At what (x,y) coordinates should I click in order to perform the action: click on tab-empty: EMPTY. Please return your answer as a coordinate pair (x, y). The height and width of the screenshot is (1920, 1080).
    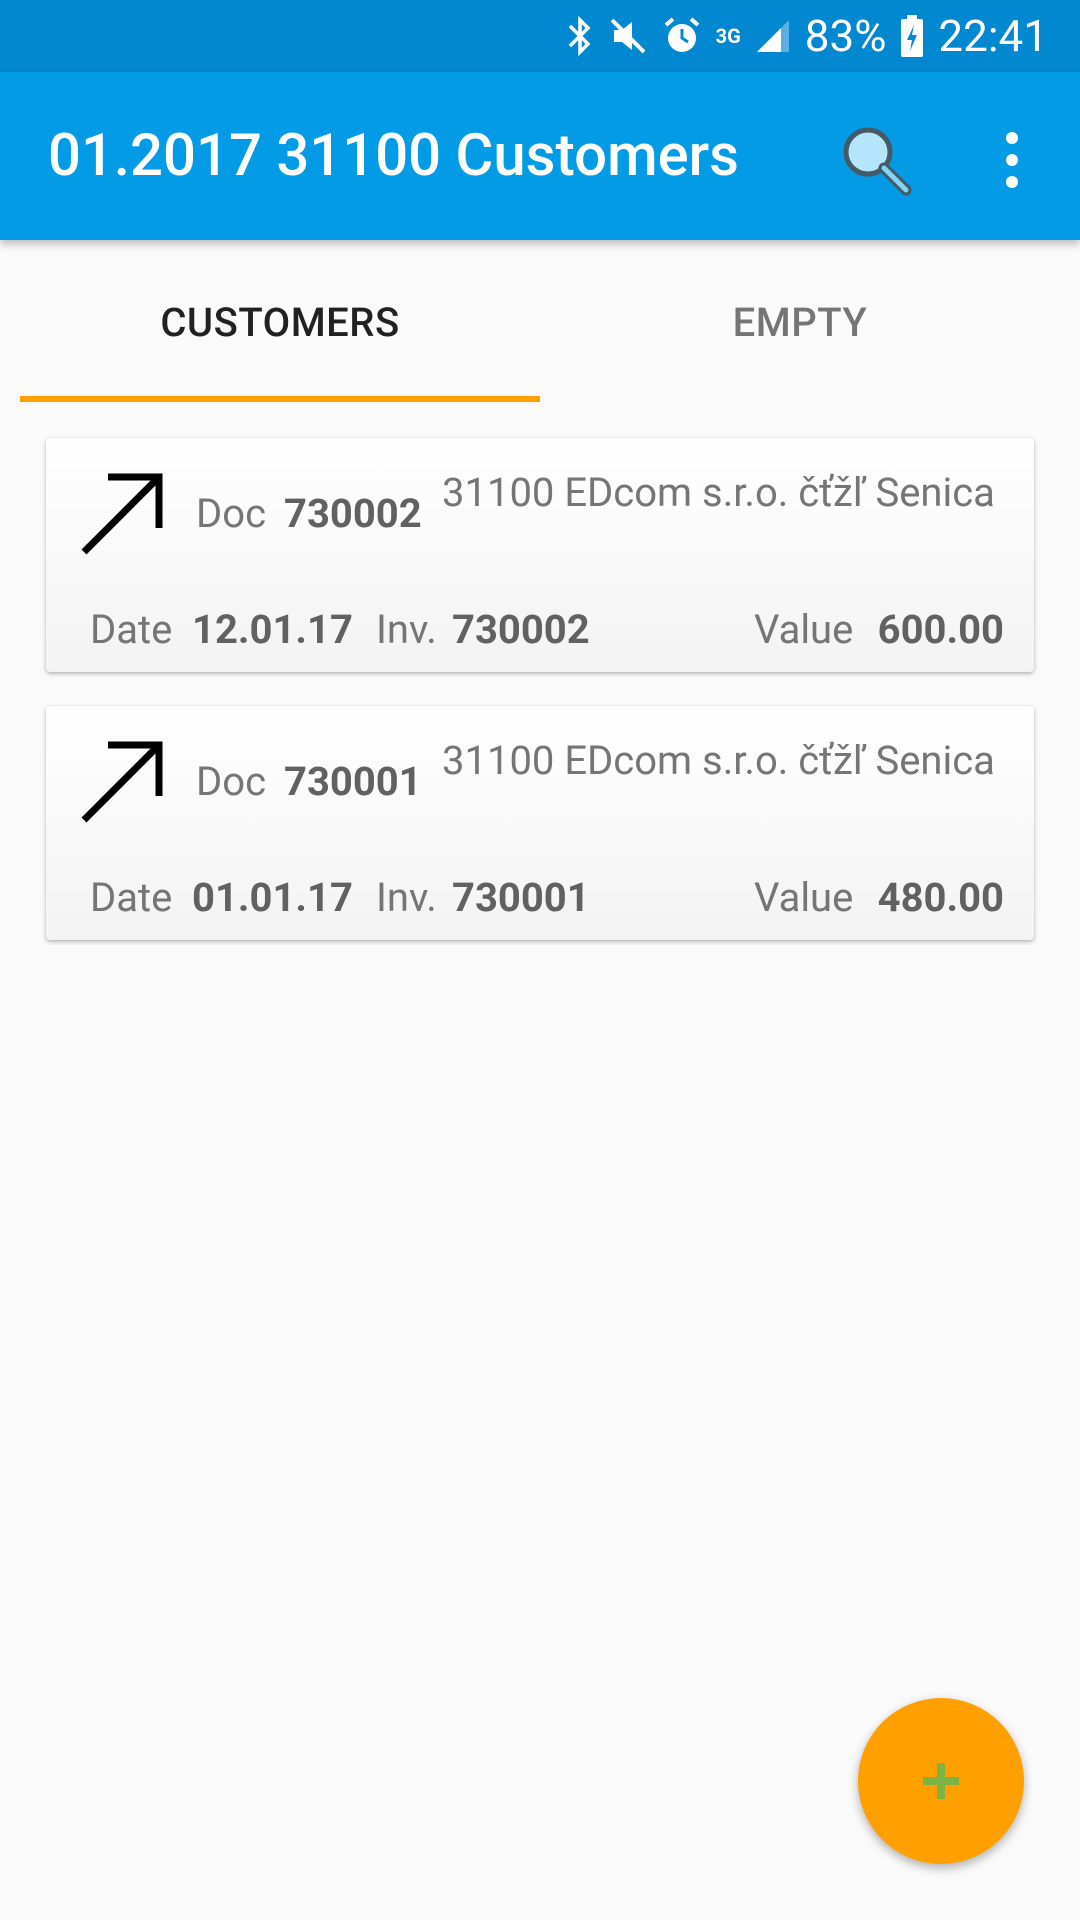
    Looking at the image, I should click on (800, 322).